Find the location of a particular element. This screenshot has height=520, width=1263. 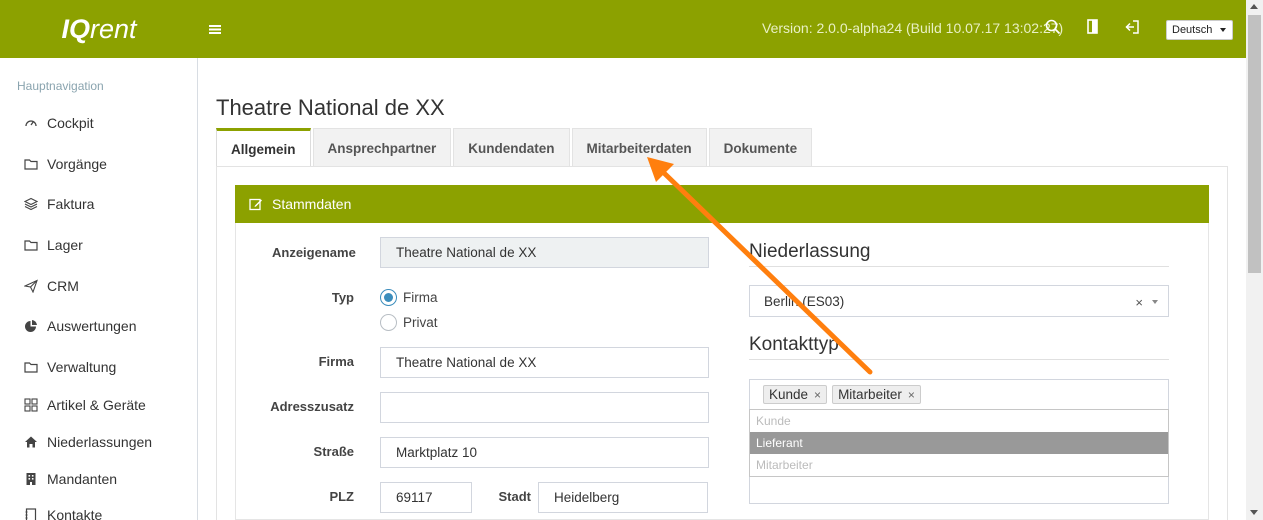

dropdown-option-highlighted: Lieferant is located at coordinates (959, 443).